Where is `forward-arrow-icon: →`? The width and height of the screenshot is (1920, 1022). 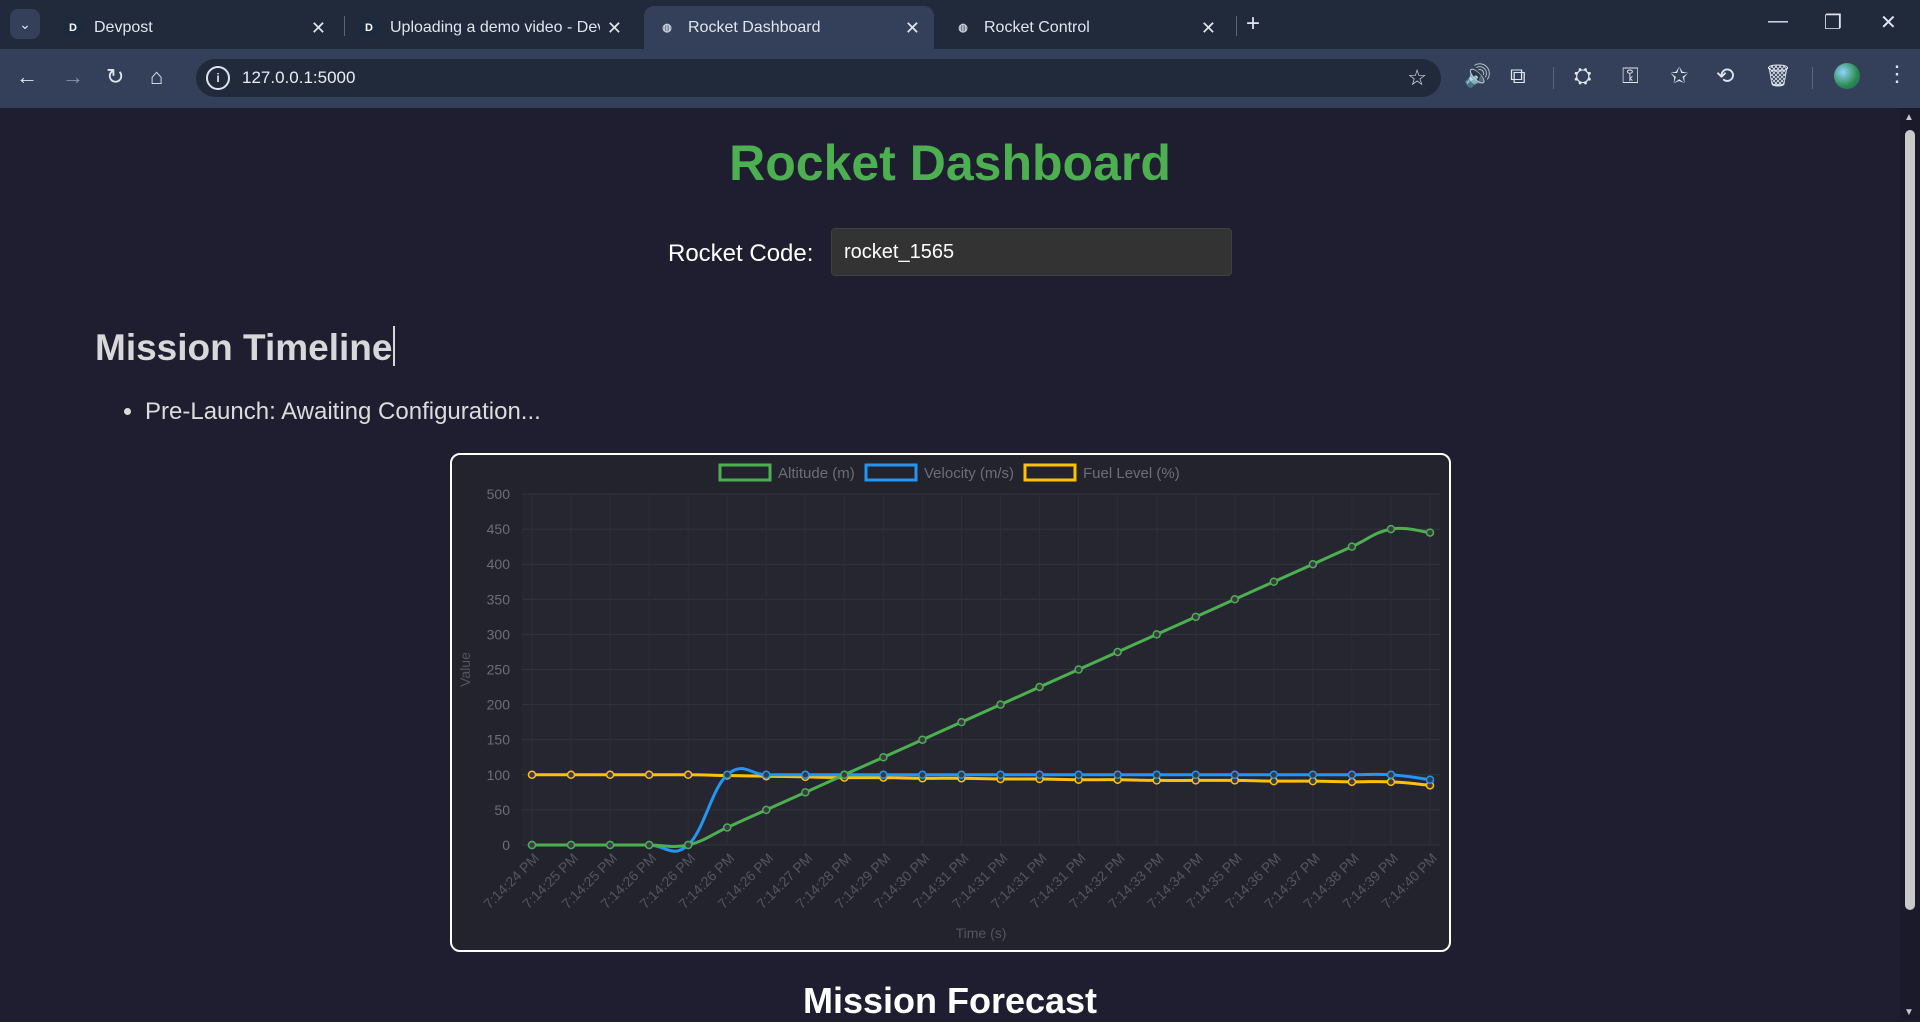 forward-arrow-icon: → is located at coordinates (73, 77).